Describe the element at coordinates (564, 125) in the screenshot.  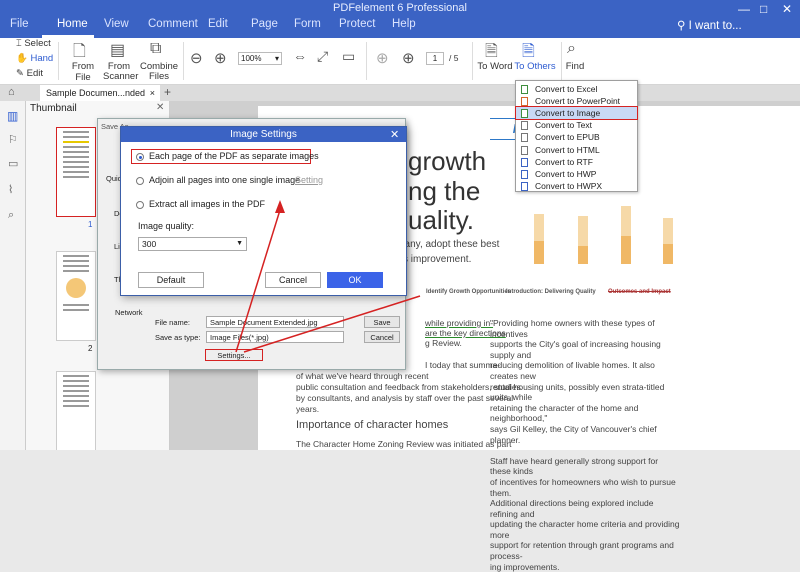
I see `convert-menu-label: Convert to Text` at that location.